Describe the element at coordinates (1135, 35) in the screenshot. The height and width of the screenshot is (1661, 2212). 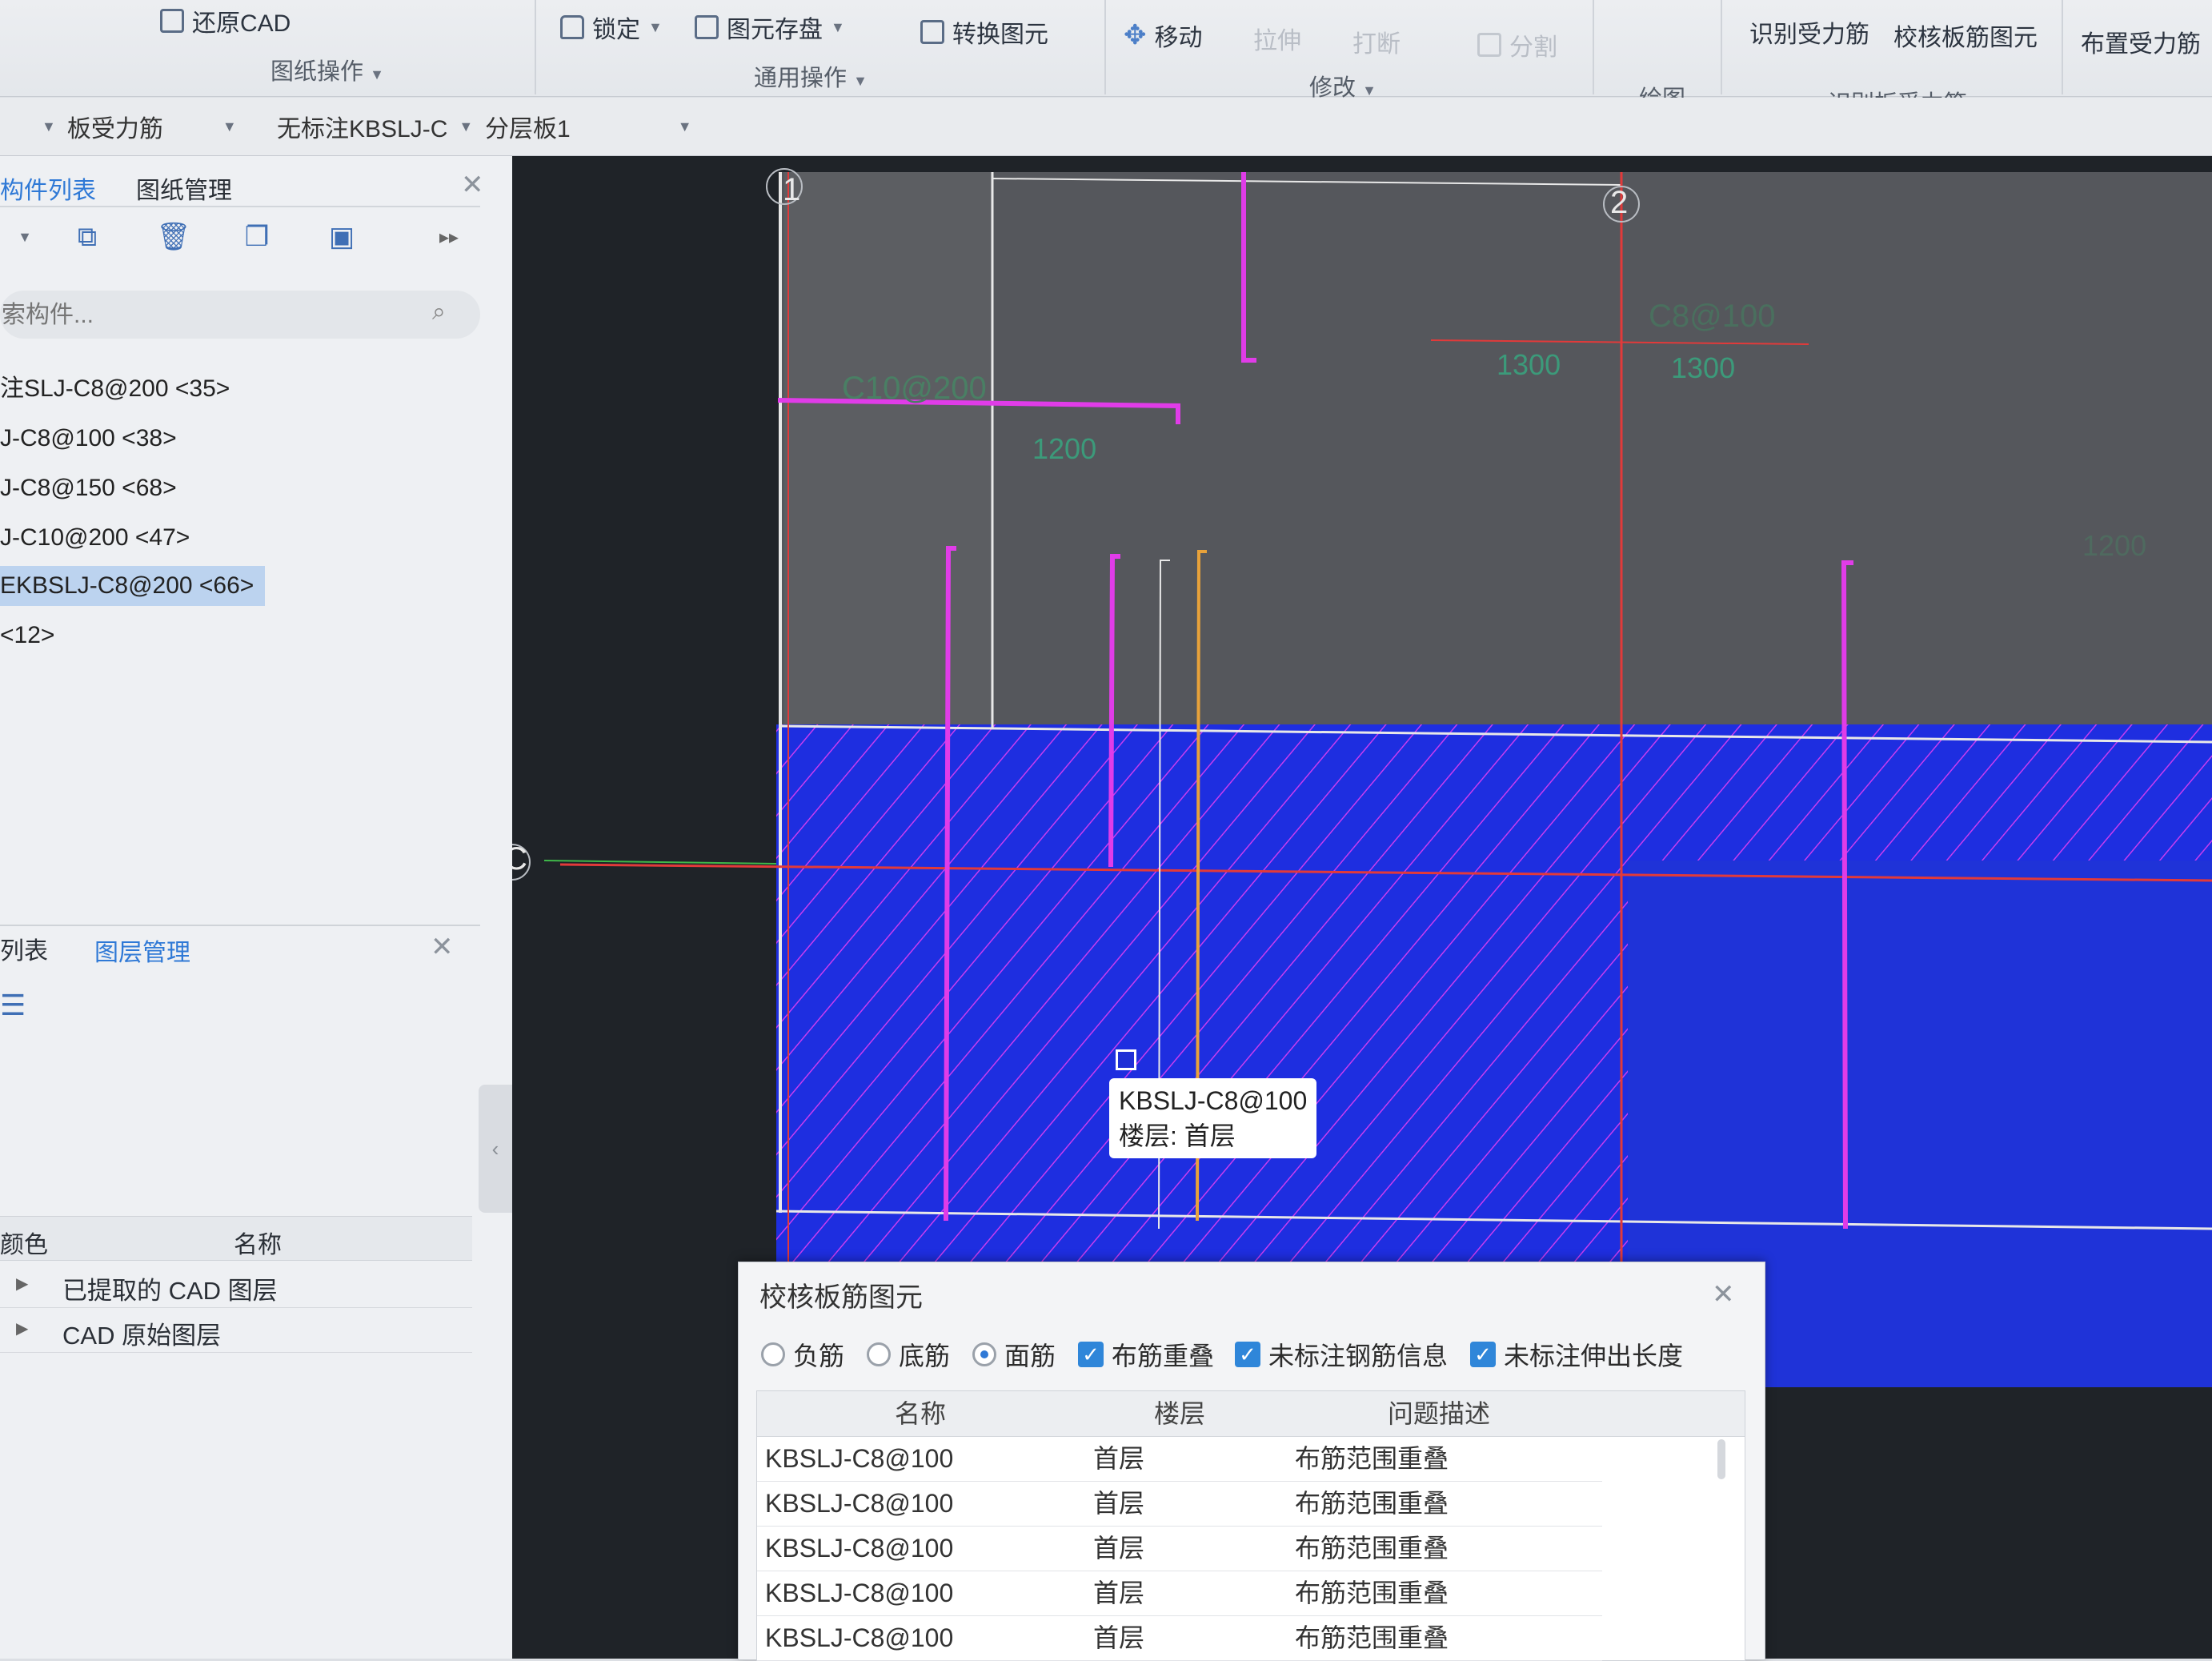
I see `move-icon: ✥` at that location.